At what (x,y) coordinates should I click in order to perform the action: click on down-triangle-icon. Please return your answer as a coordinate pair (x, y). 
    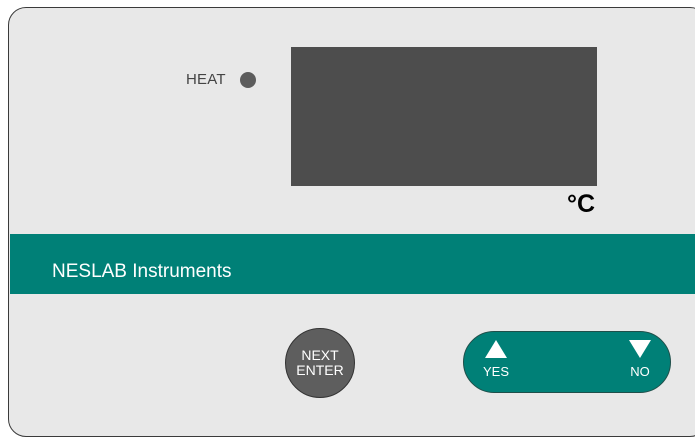
    Looking at the image, I should click on (640, 349).